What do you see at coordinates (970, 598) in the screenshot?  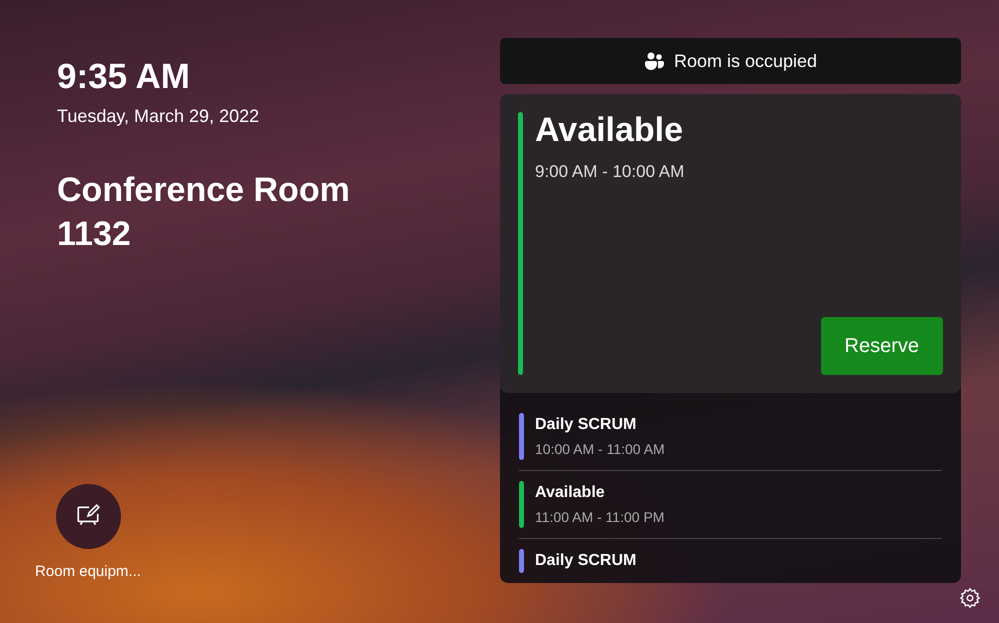 I see `settings-icon` at bounding box center [970, 598].